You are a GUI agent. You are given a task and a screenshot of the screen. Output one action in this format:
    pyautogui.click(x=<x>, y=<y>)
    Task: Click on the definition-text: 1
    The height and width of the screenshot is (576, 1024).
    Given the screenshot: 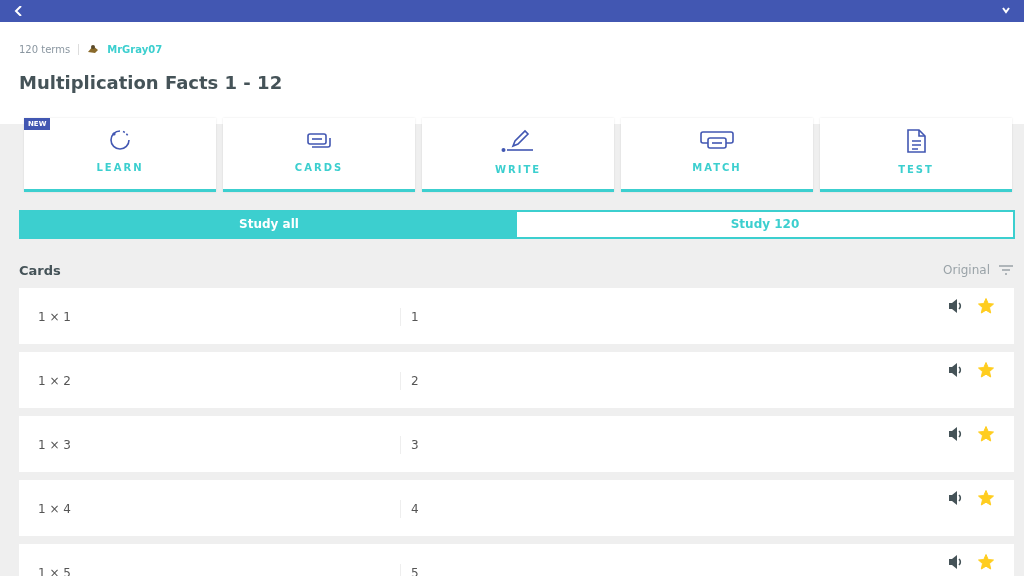 What is the action you would take?
    pyautogui.click(x=415, y=318)
    